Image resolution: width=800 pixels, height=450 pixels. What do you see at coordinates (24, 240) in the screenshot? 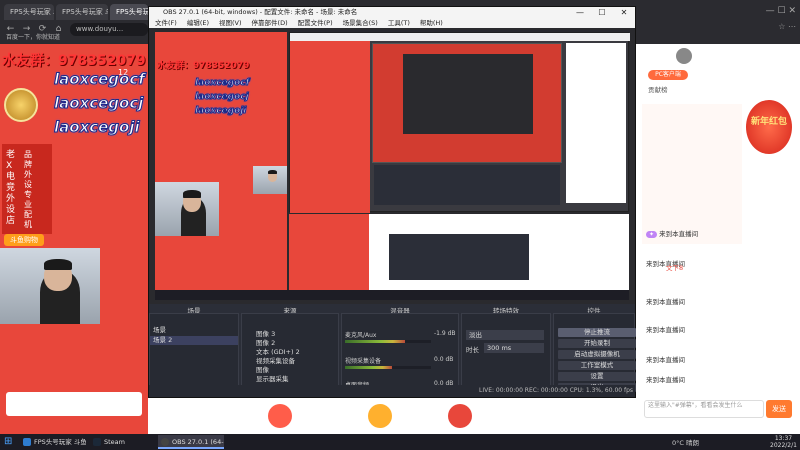
I see `shop-label: 斗鱼购物` at bounding box center [24, 240].